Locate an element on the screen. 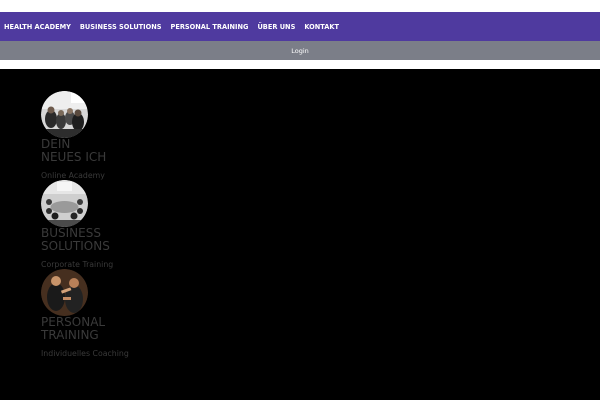 This screenshot has width=600, height=400. login-link: Login is located at coordinates (300, 51).